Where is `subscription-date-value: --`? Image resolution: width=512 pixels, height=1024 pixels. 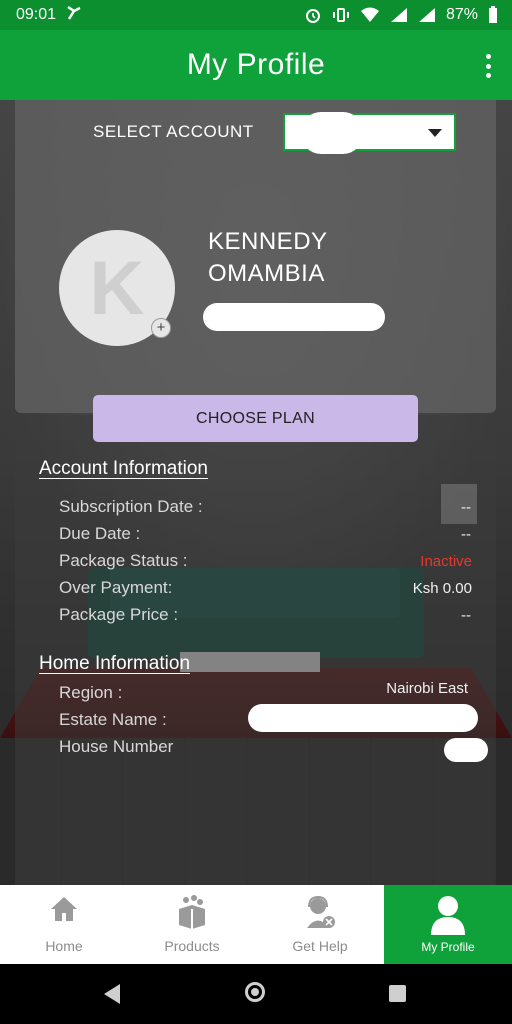
subscription-date-value: -- is located at coordinates (466, 507).